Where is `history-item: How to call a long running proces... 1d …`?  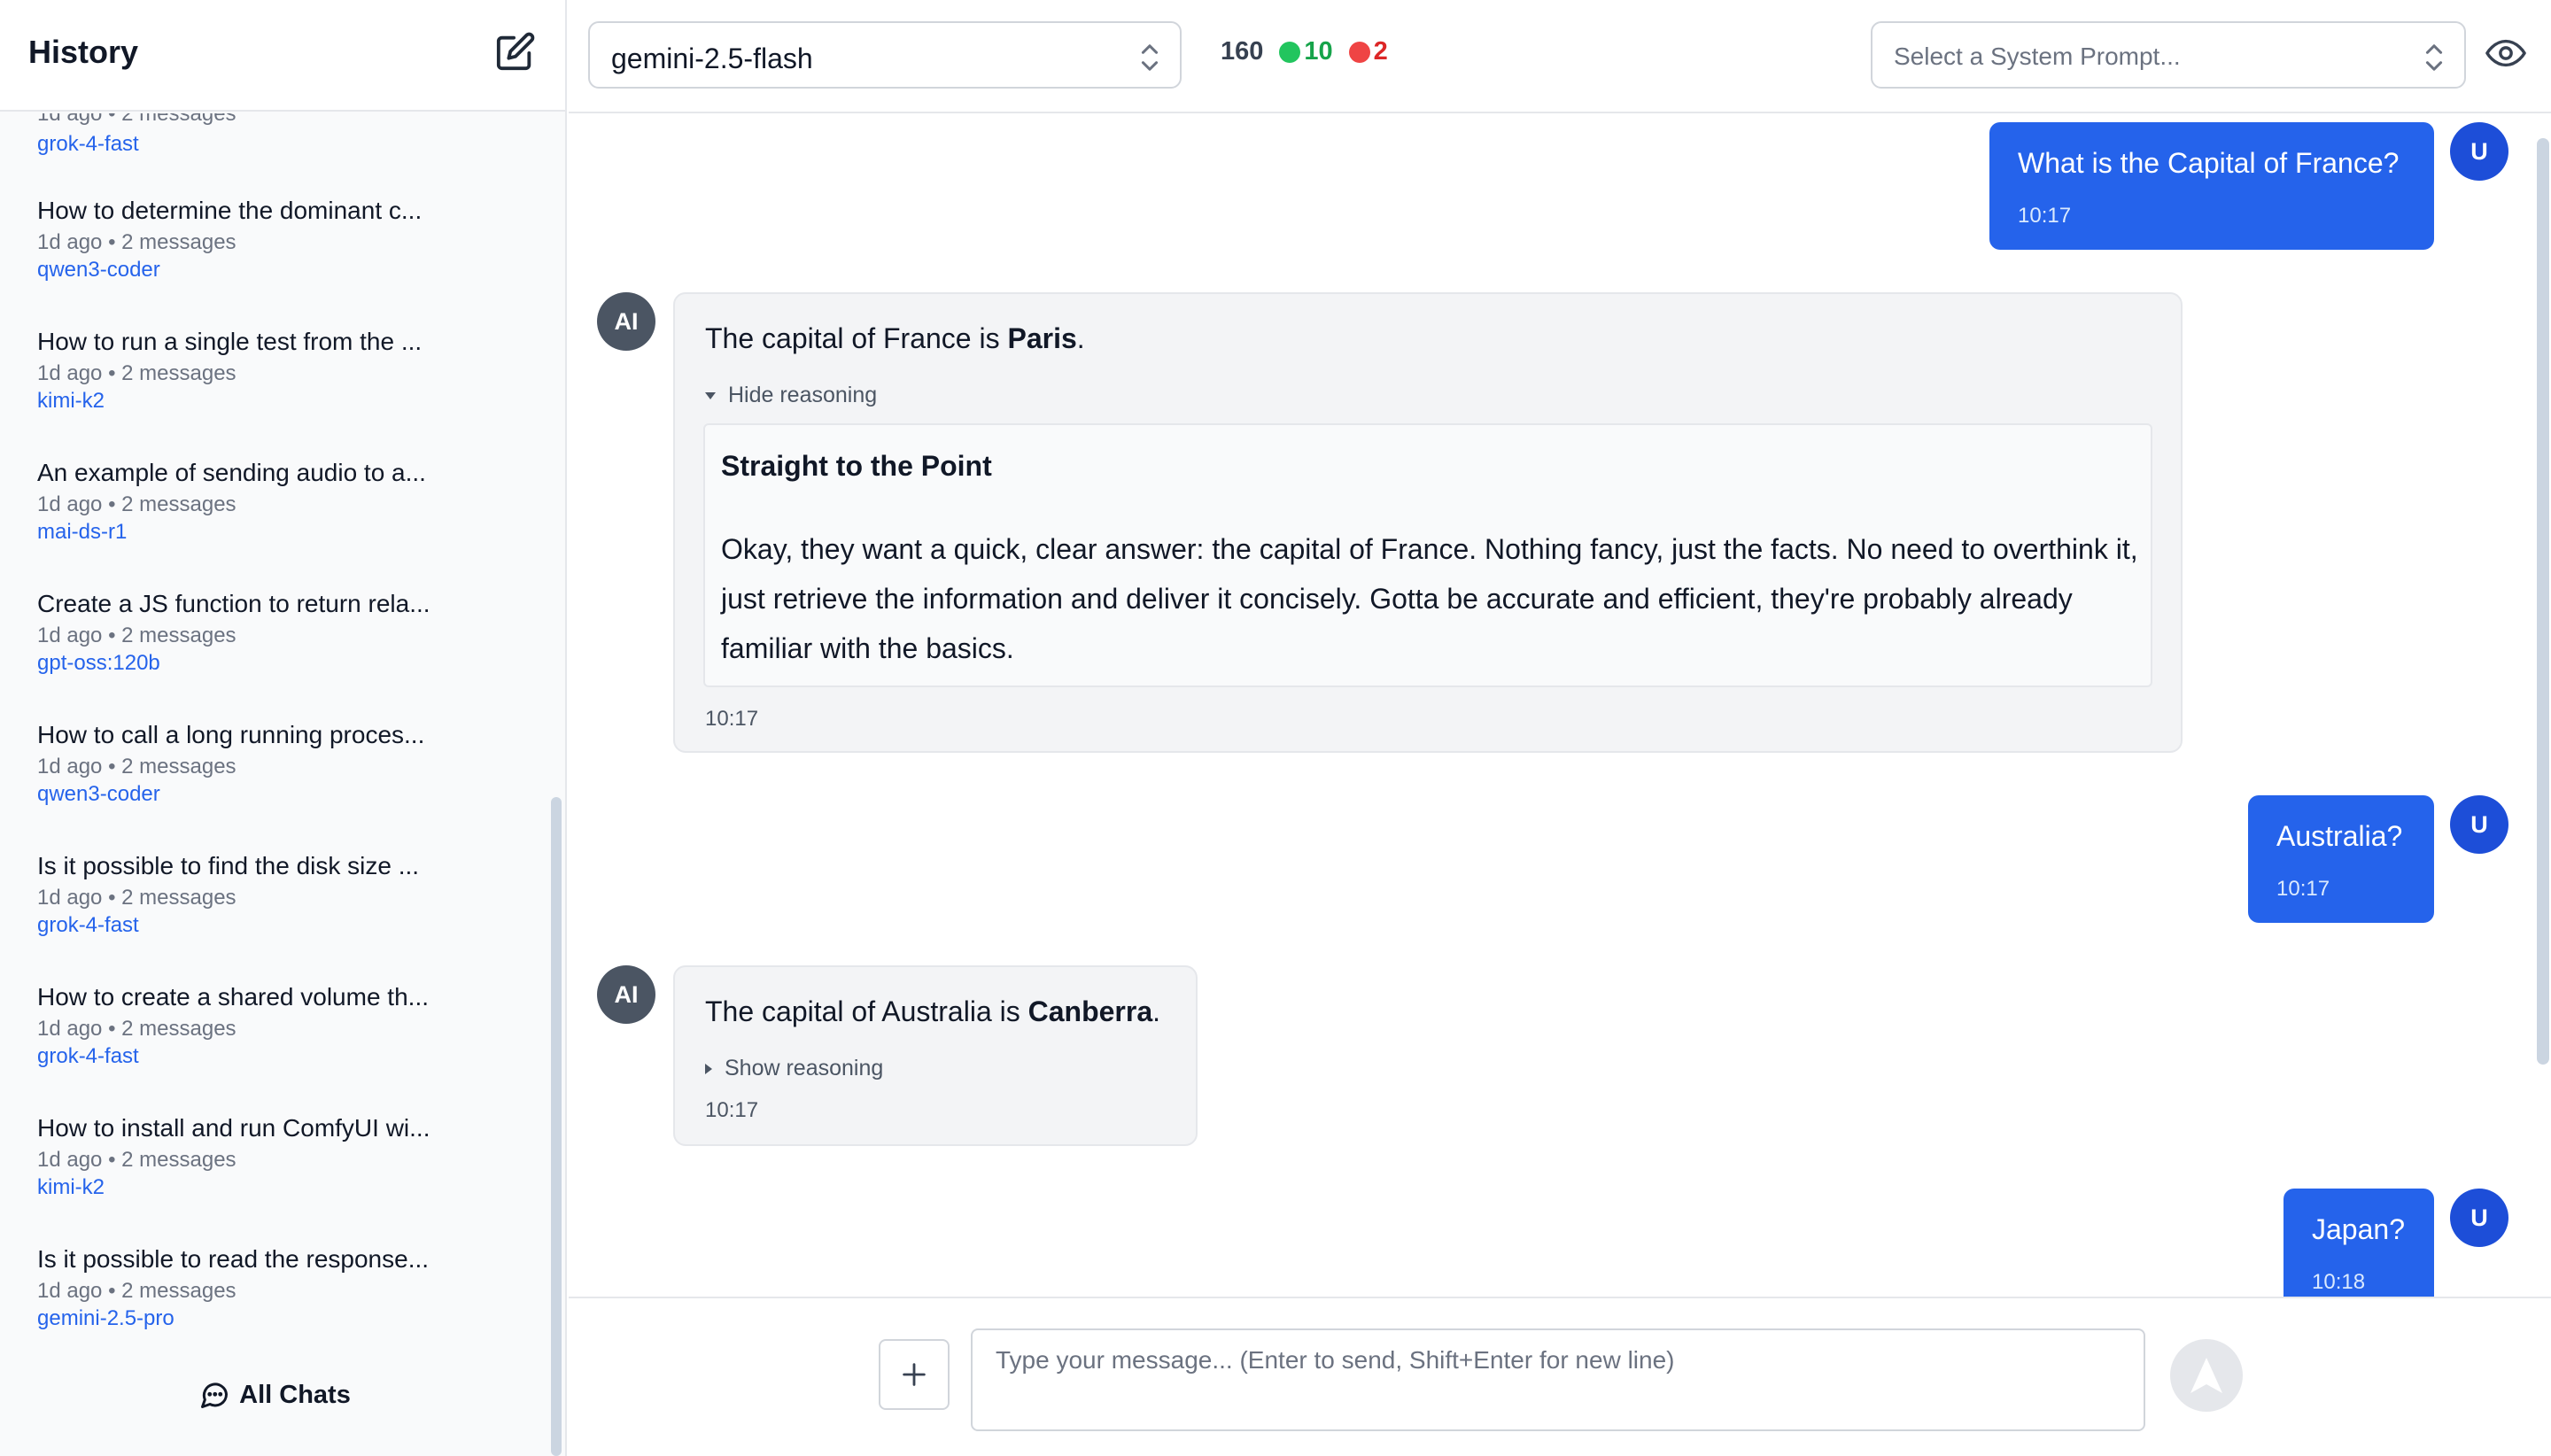 history-item: How to call a long running proces... 1d … is located at coordinates (285, 763).